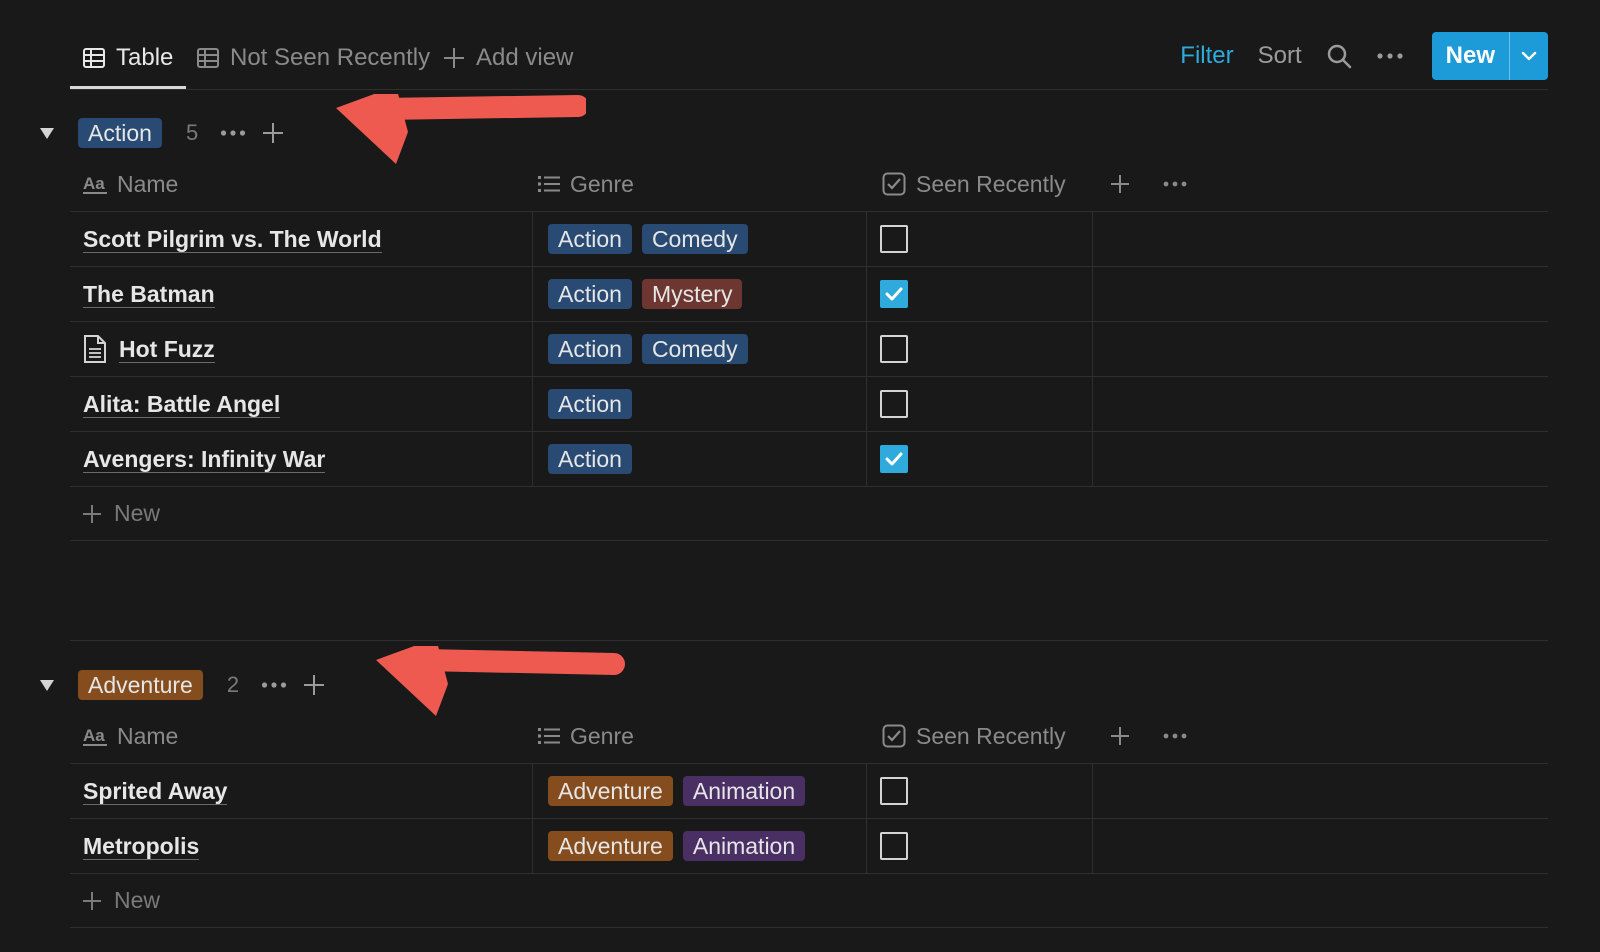 Image resolution: width=1600 pixels, height=952 pixels. What do you see at coordinates (1470, 56) in the screenshot?
I see `new-button: New` at bounding box center [1470, 56].